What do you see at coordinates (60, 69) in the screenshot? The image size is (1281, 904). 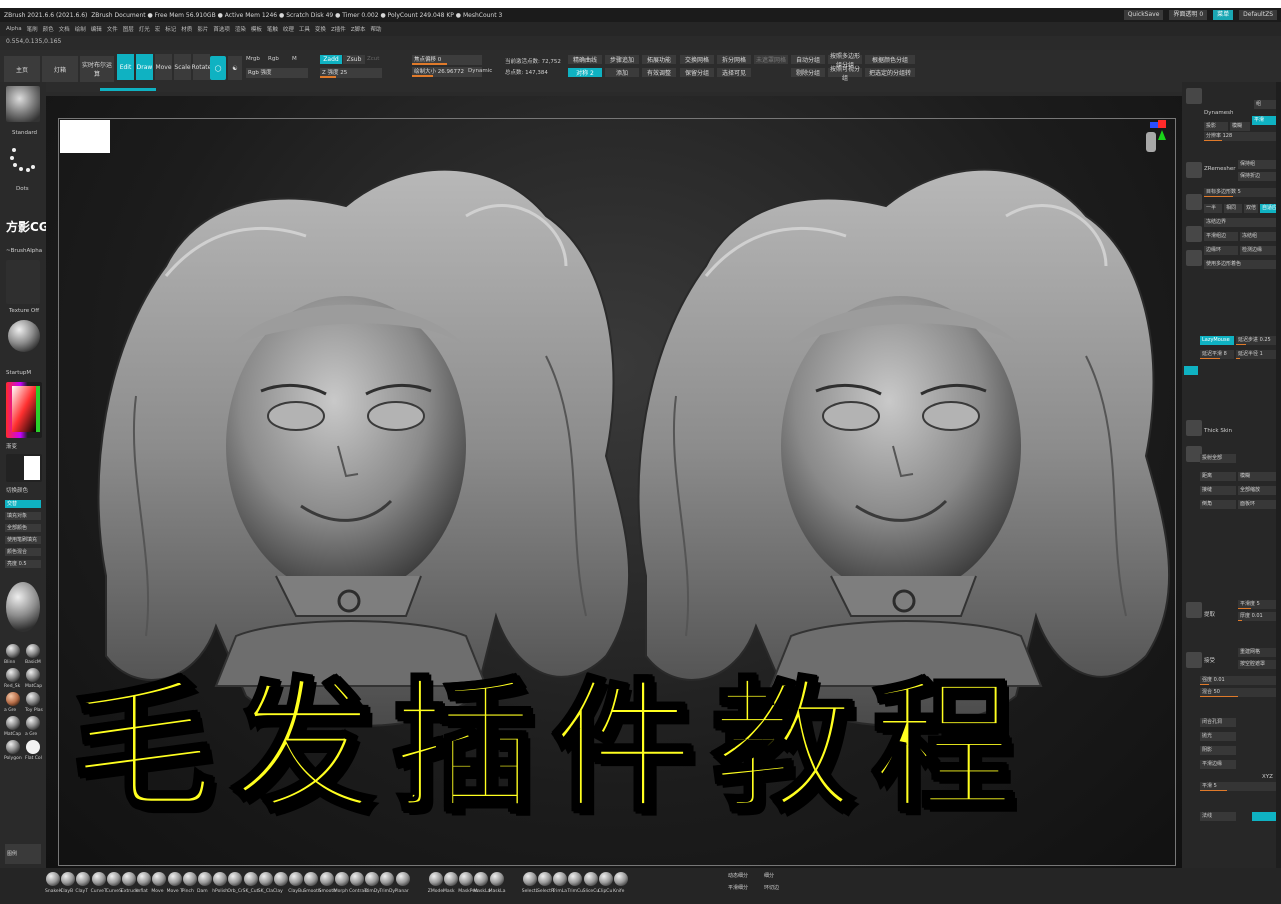 I see `lightbox-button: 灯箱` at bounding box center [60, 69].